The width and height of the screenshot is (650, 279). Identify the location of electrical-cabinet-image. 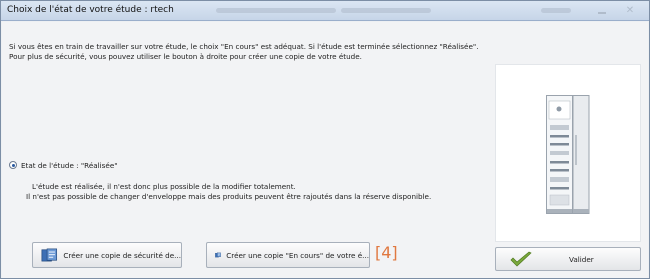
(568, 154).